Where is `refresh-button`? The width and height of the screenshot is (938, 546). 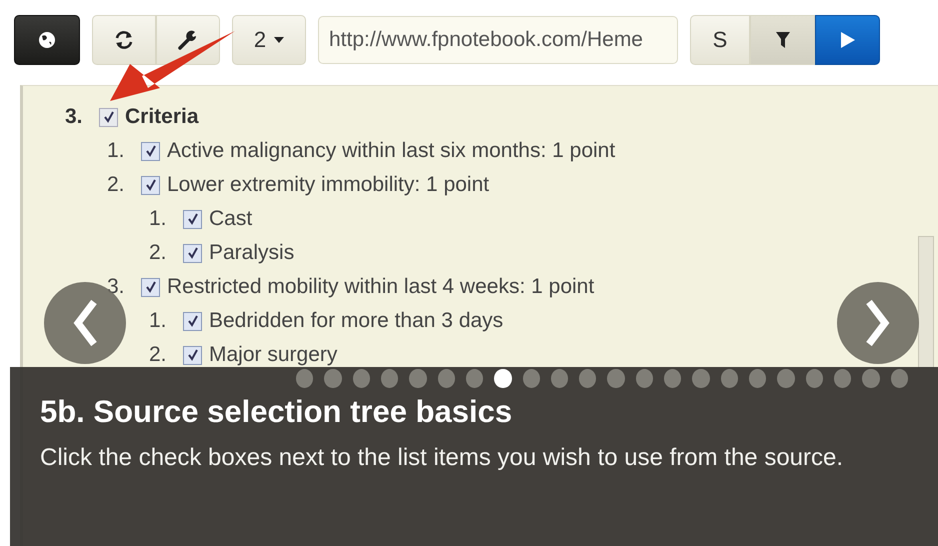 refresh-button is located at coordinates (124, 40).